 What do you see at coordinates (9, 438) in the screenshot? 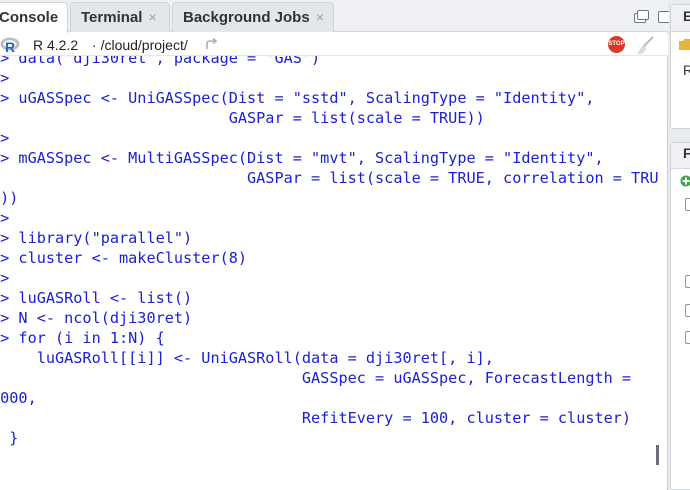
I see `console-line: + }` at bounding box center [9, 438].